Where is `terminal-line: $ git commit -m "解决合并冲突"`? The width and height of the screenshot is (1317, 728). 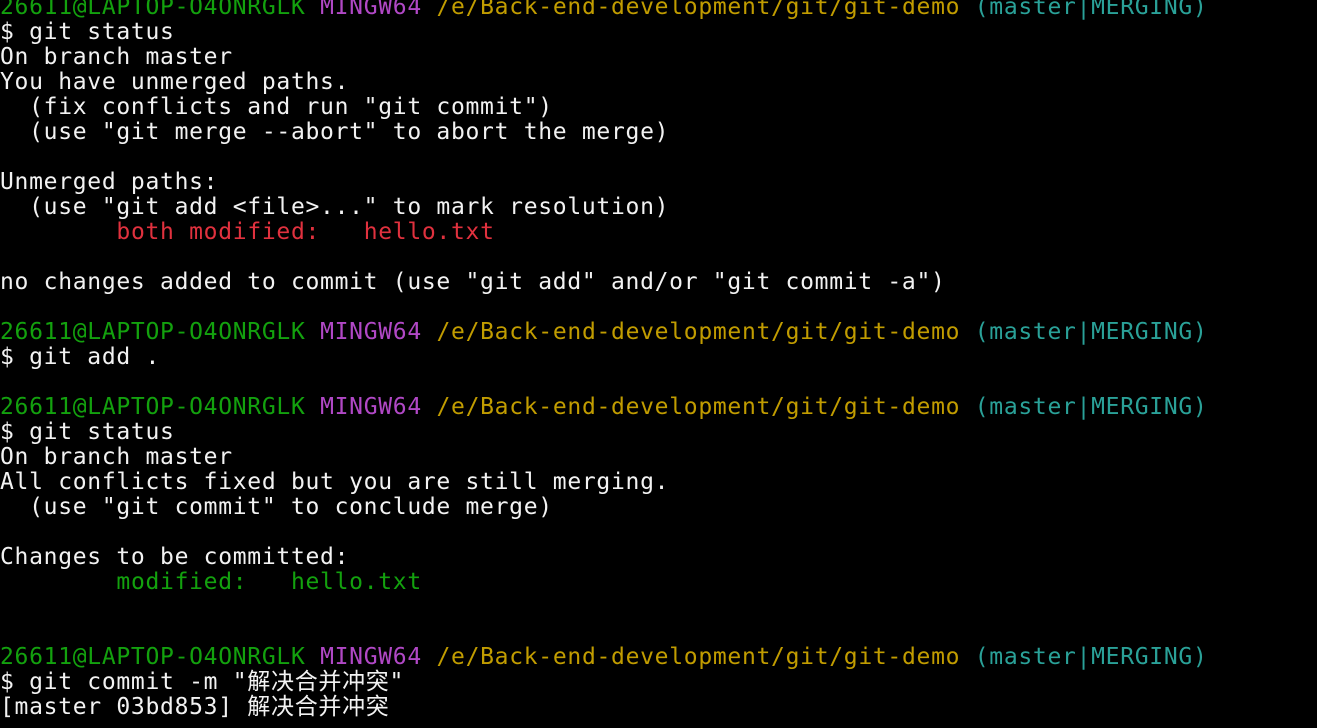
terminal-line: $ git commit -m "解决合并冲突" is located at coordinates (658, 682).